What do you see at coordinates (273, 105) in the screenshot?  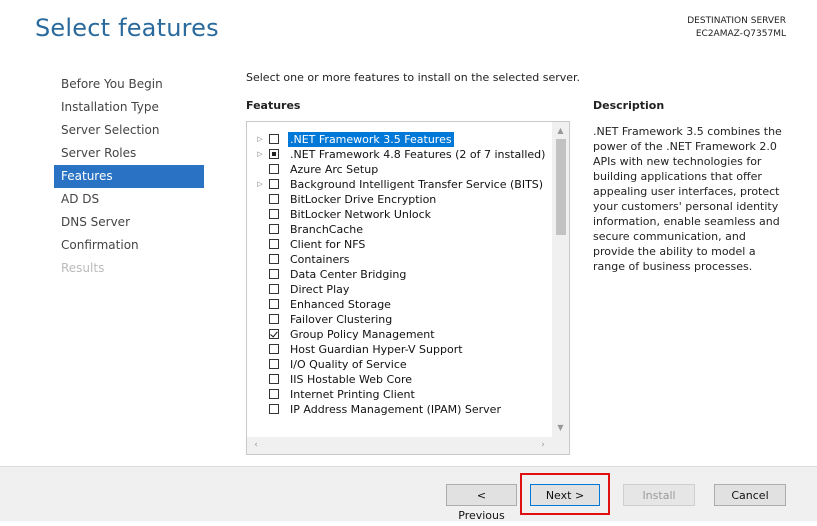 I see `features-heading: Features` at bounding box center [273, 105].